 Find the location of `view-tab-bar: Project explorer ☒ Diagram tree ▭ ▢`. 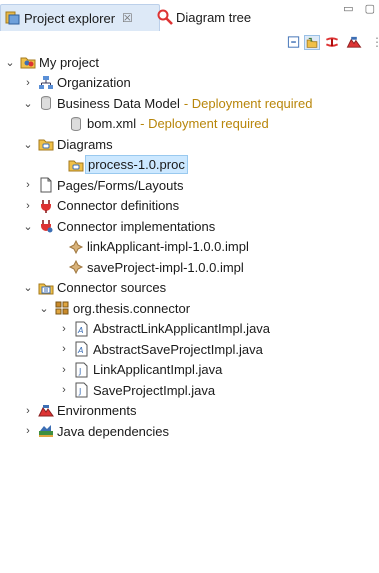

view-tab-bar: Project explorer ☒ Diagram tree ▭ ▢ is located at coordinates (189, 16).